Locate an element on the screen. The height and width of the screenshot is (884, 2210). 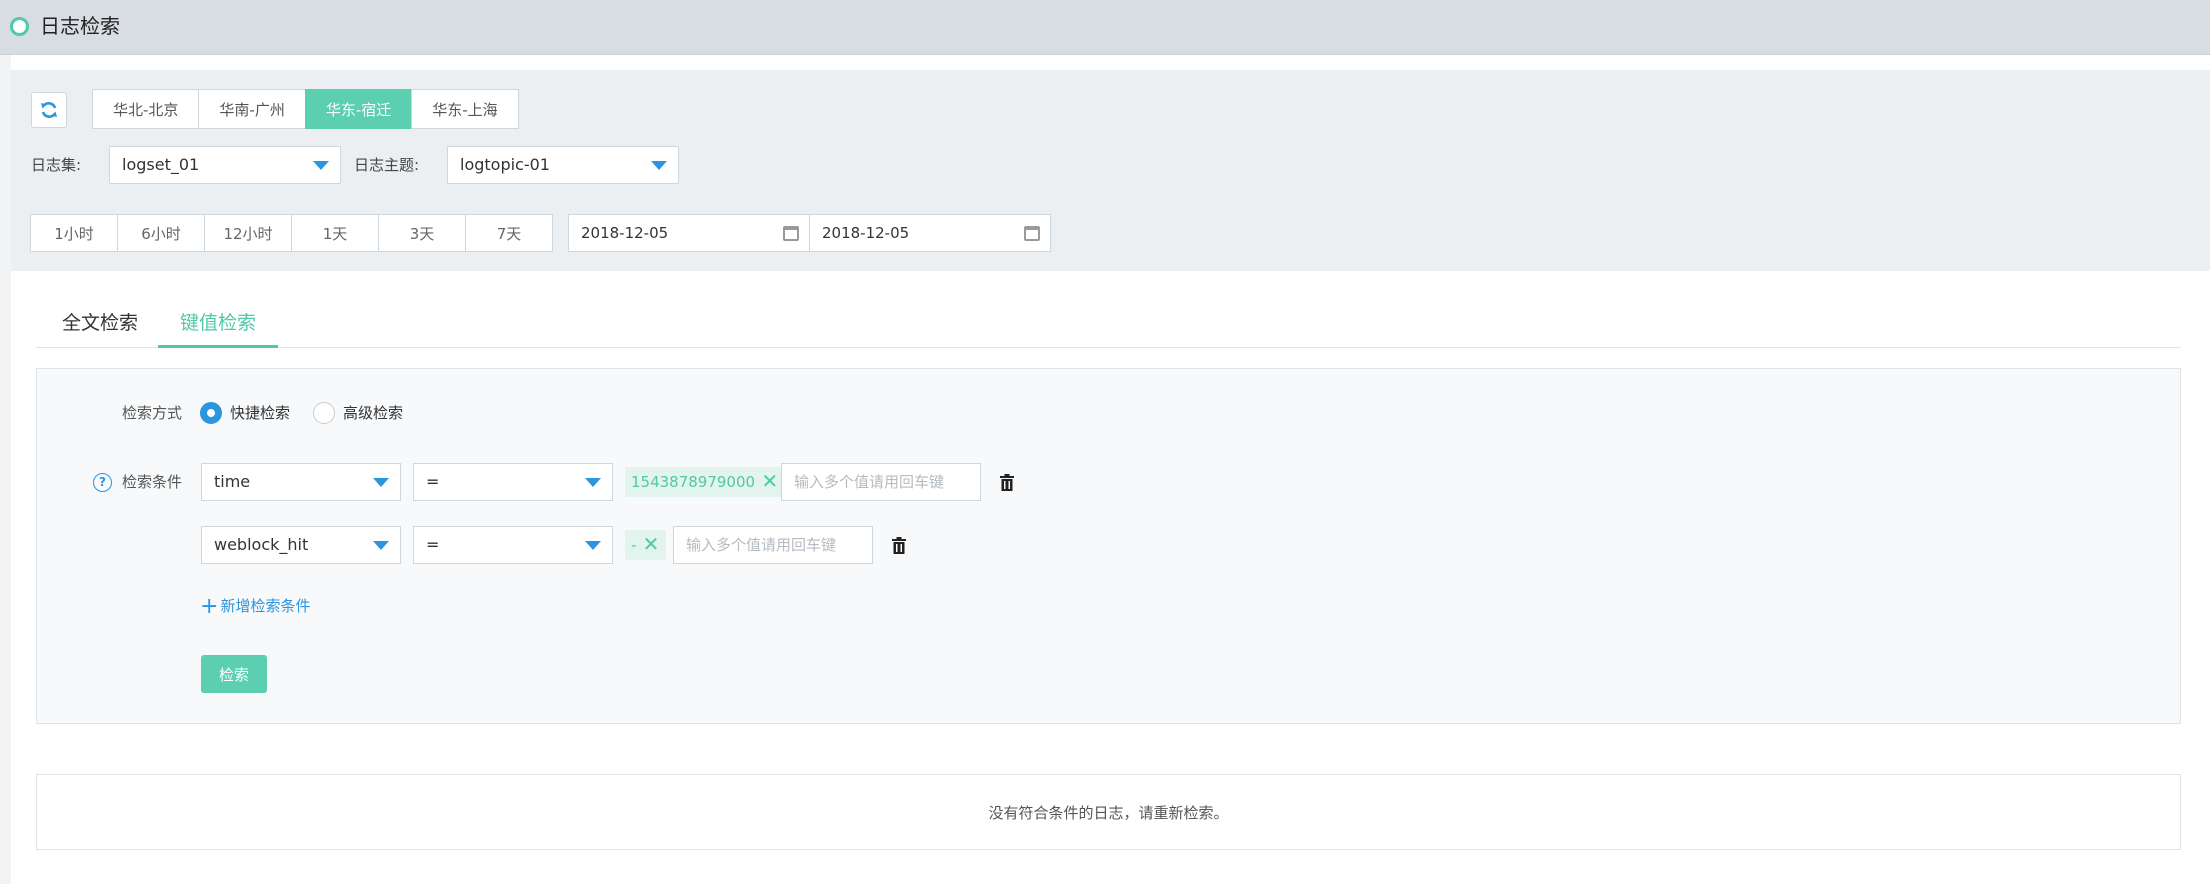
help-icon: ? is located at coordinates (102, 482).